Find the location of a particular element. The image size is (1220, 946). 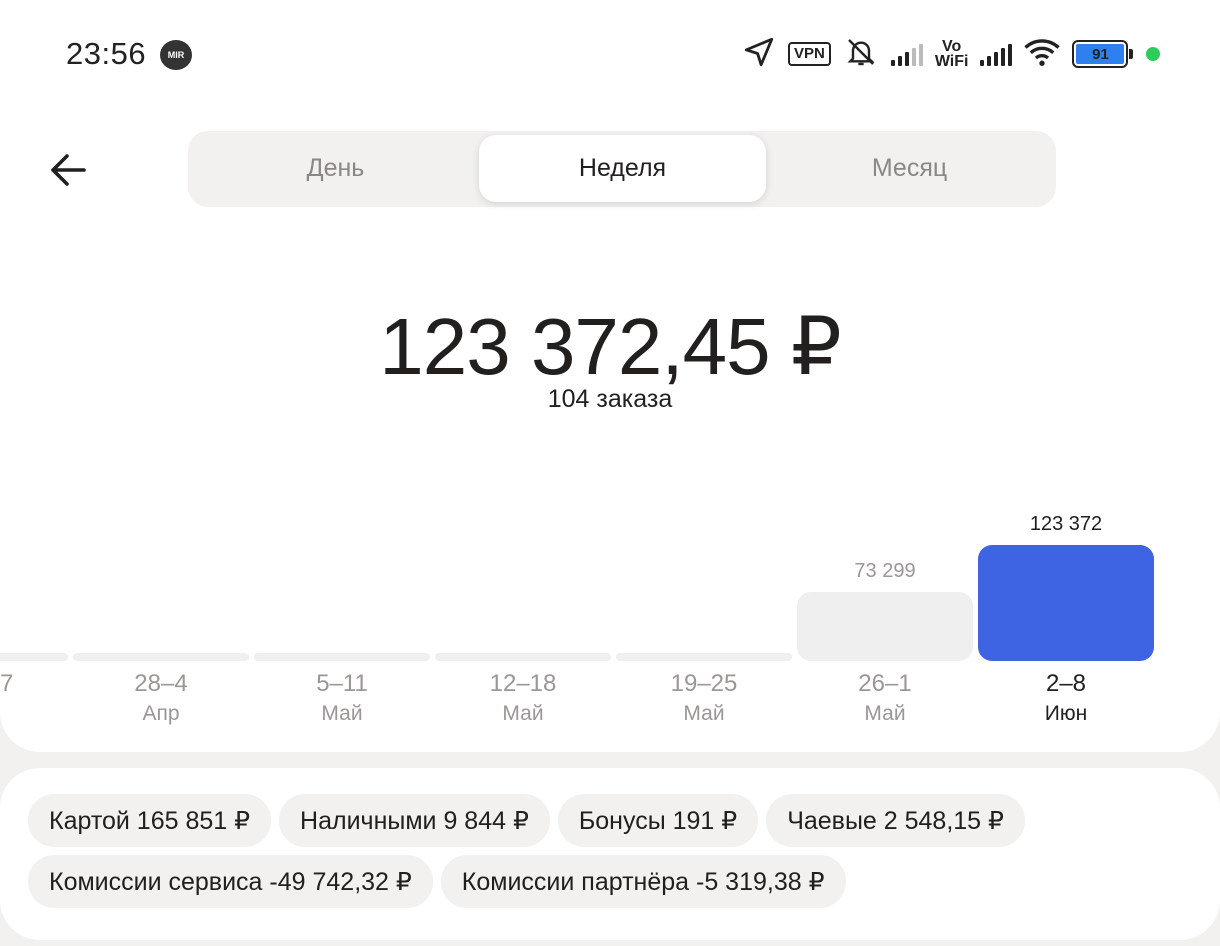

location-arrow-icon is located at coordinates (759, 54).